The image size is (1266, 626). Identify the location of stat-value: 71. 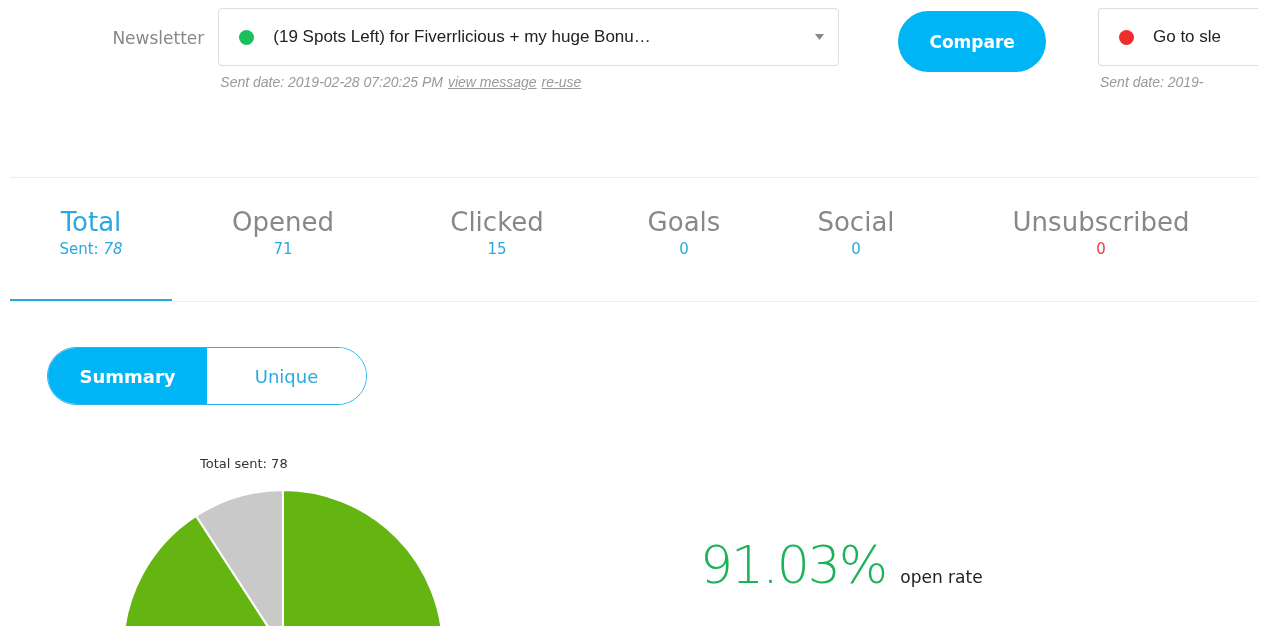
(283, 249).